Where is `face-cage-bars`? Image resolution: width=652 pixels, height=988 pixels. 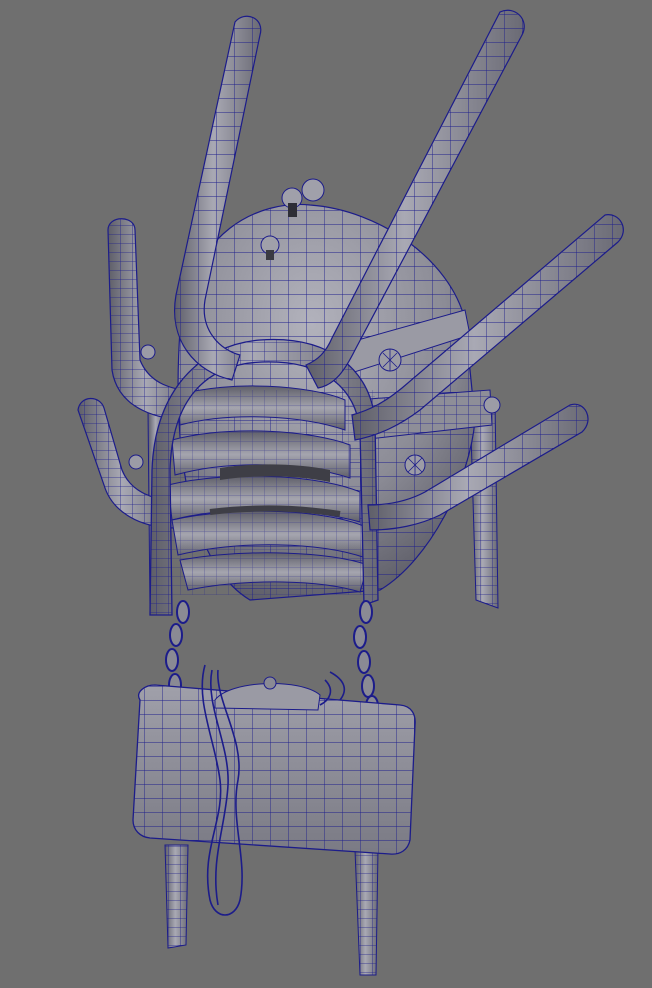 face-cage-bars is located at coordinates (270, 490).